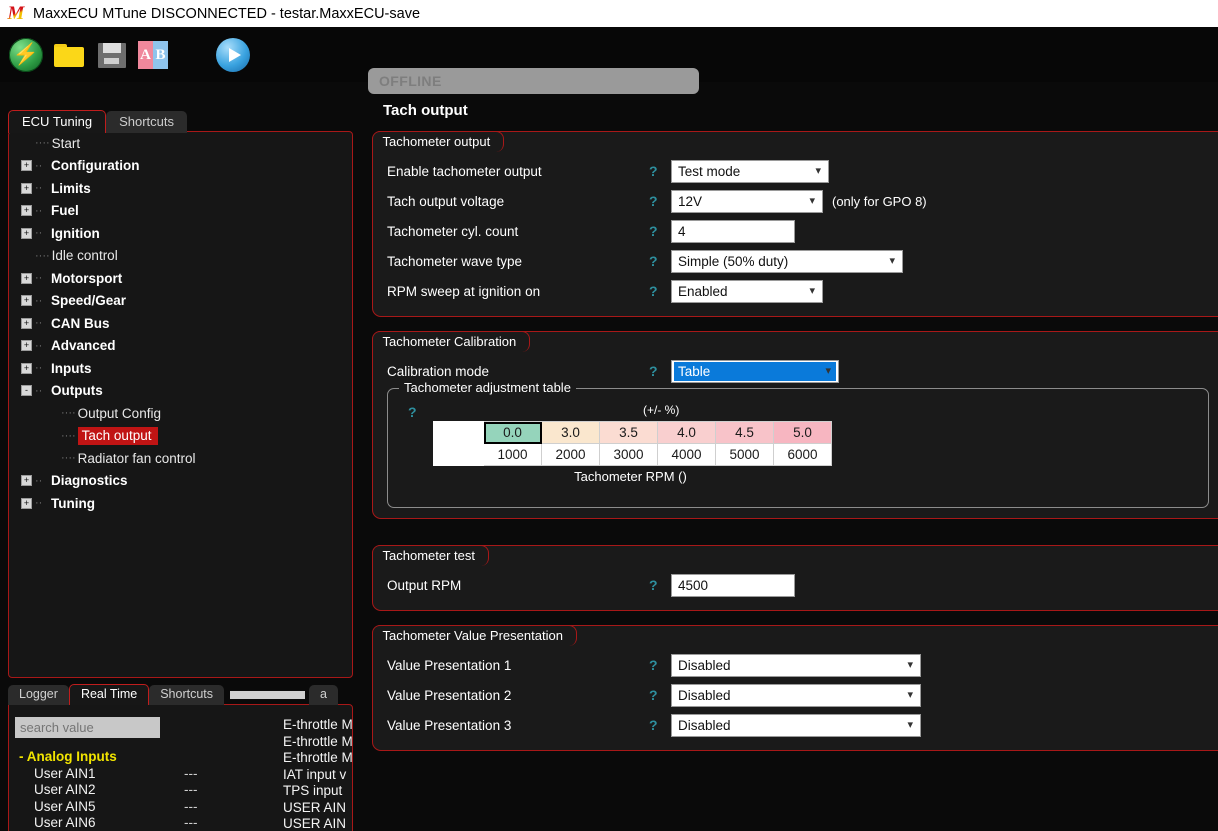 Image resolution: width=1218 pixels, height=831 pixels. What do you see at coordinates (180, 346) in the screenshot?
I see `tree-item-advanced: + ·· Advanced` at bounding box center [180, 346].